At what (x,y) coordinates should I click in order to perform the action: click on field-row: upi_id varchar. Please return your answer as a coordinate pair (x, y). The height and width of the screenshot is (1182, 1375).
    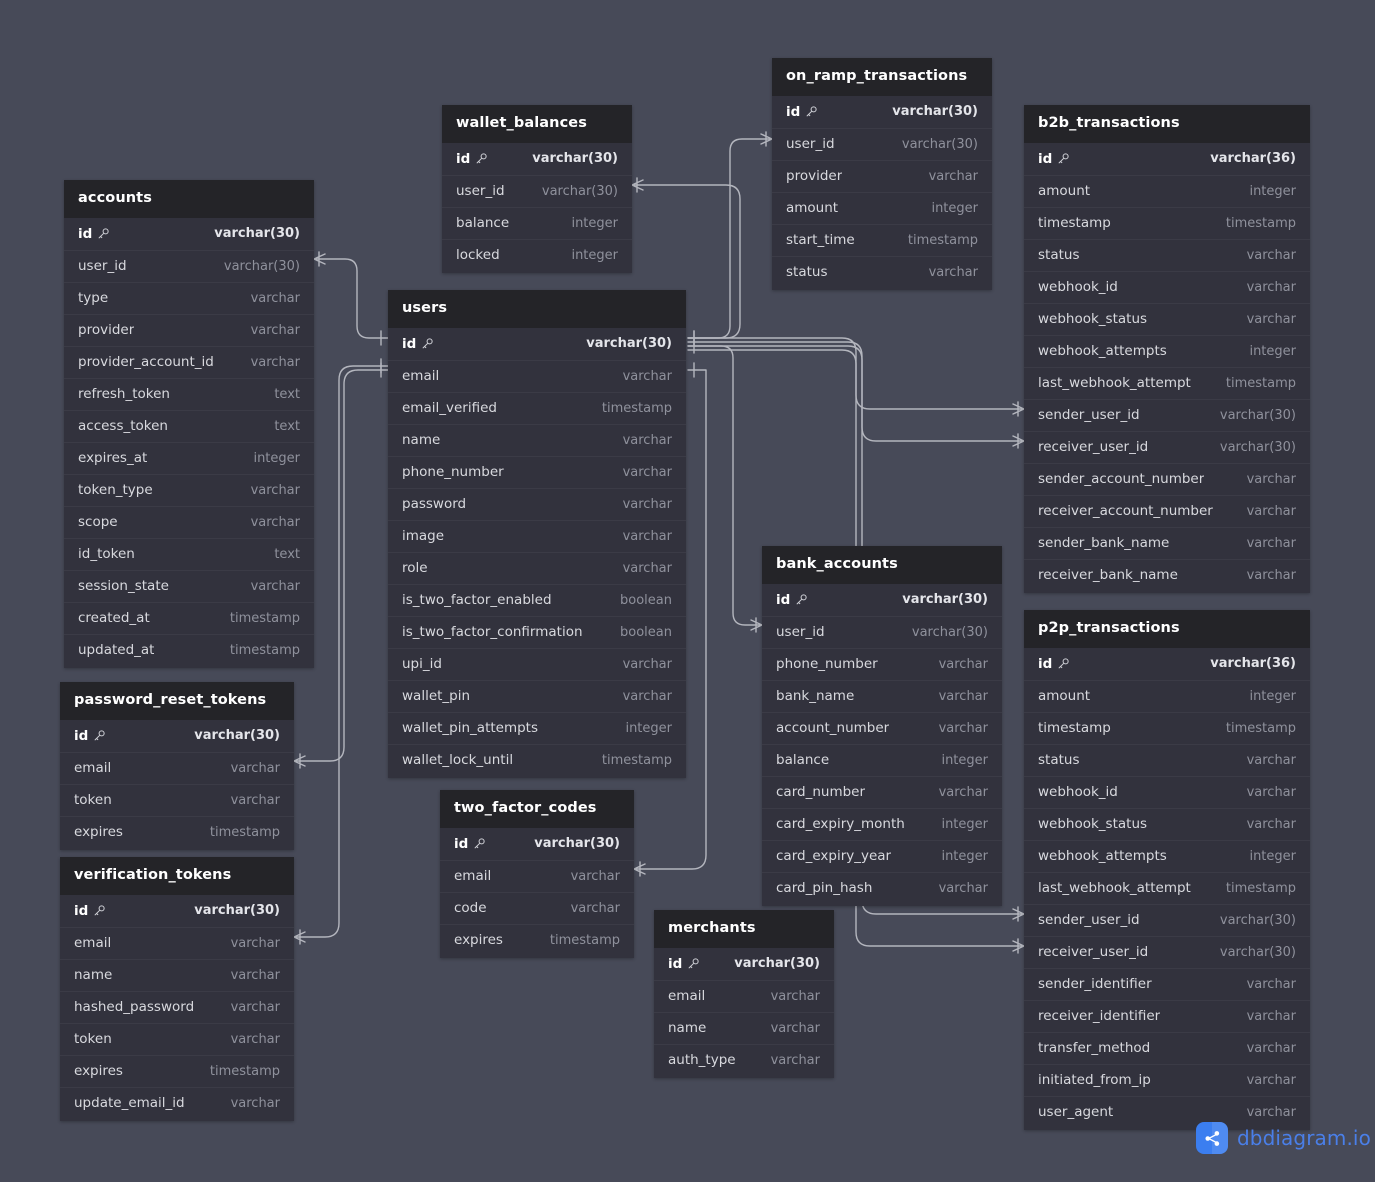
    Looking at the image, I should click on (537, 663).